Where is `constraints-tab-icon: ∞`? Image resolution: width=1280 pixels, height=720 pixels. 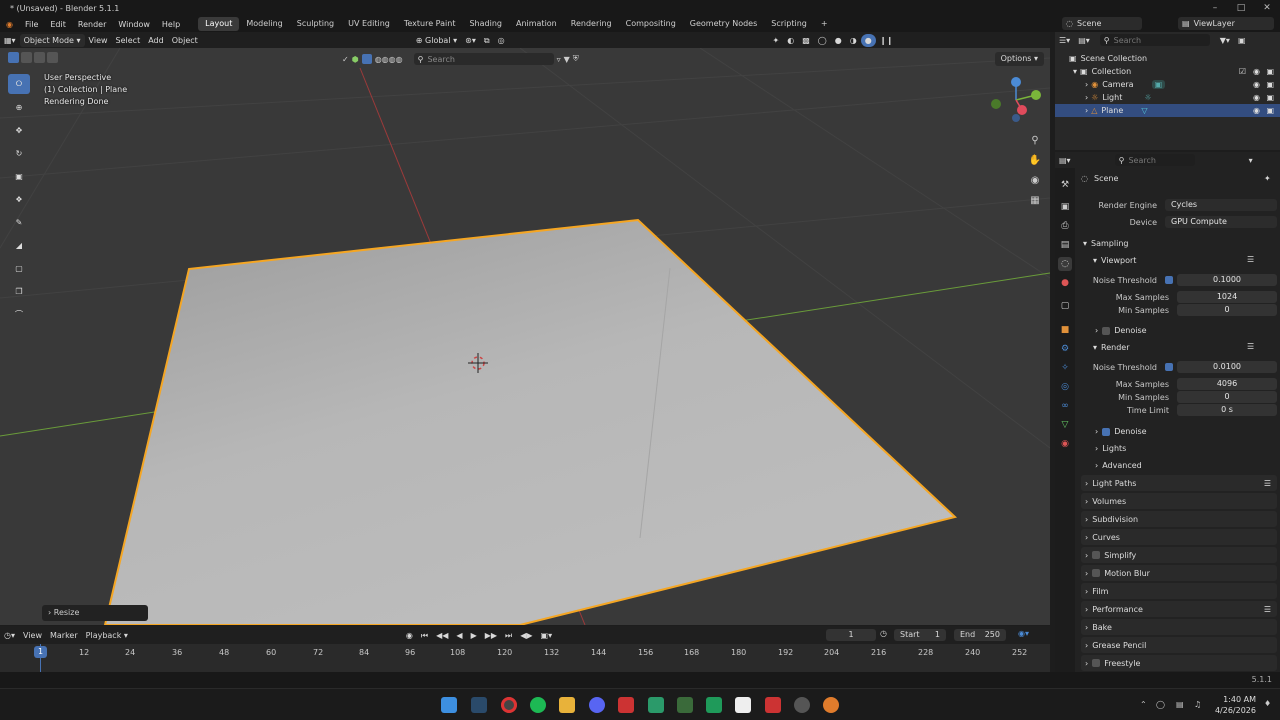 constraints-tab-icon: ∞ is located at coordinates (1065, 406).